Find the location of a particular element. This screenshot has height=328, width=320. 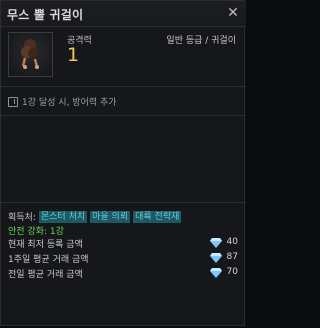

price-label: 1주일 평균 거래 금액 is located at coordinates (48, 260).